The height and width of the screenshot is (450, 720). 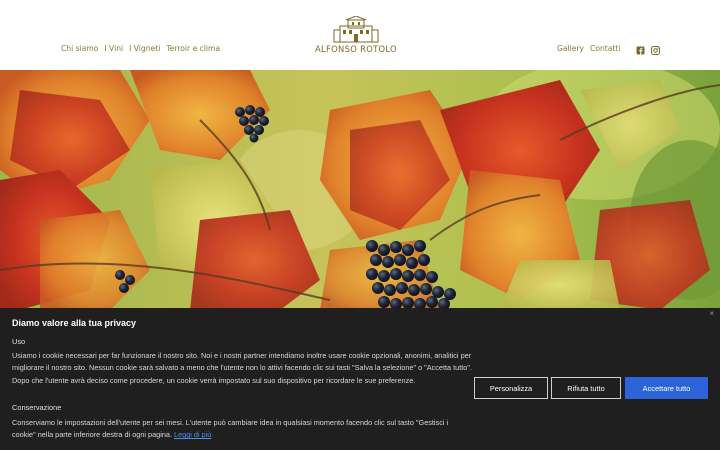 What do you see at coordinates (74, 323) in the screenshot?
I see `cookie-title: Diamo valore alla tua privacy` at bounding box center [74, 323].